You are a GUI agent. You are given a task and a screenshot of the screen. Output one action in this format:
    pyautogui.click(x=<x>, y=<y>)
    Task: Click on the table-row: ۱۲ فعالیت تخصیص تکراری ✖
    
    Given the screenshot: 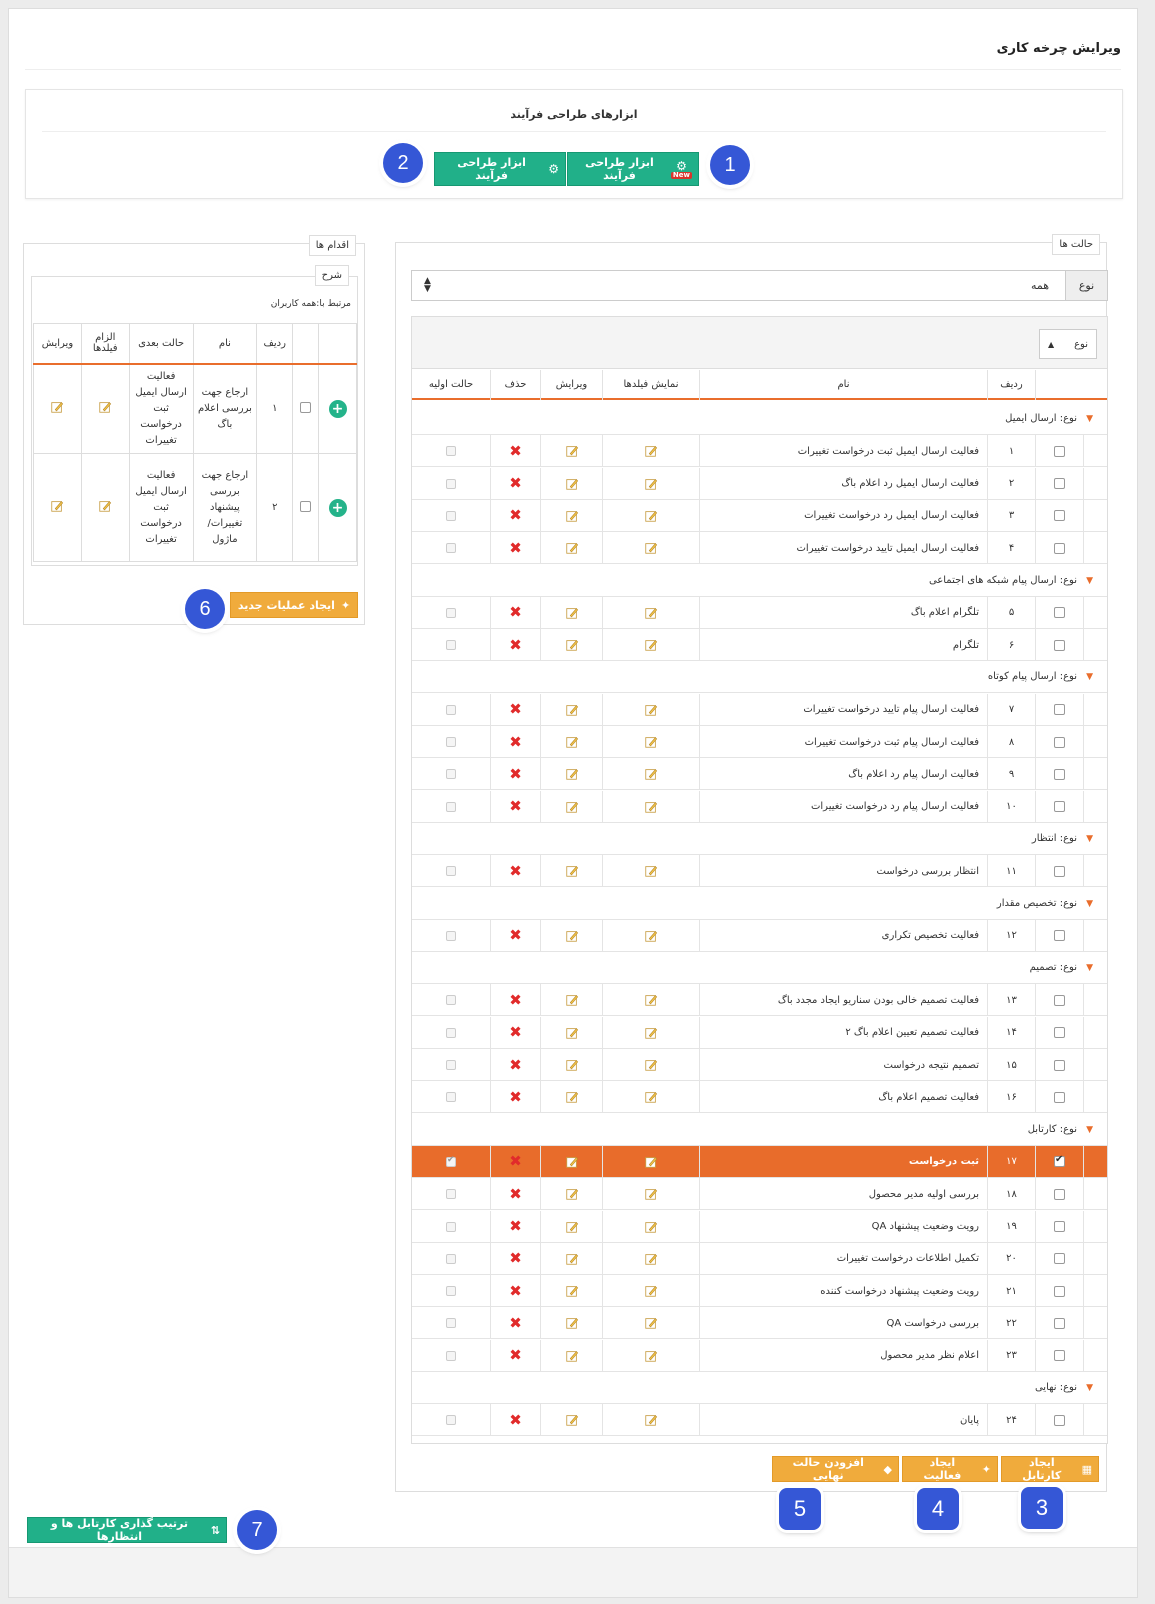 What is the action you would take?
    pyautogui.click(x=759, y=935)
    